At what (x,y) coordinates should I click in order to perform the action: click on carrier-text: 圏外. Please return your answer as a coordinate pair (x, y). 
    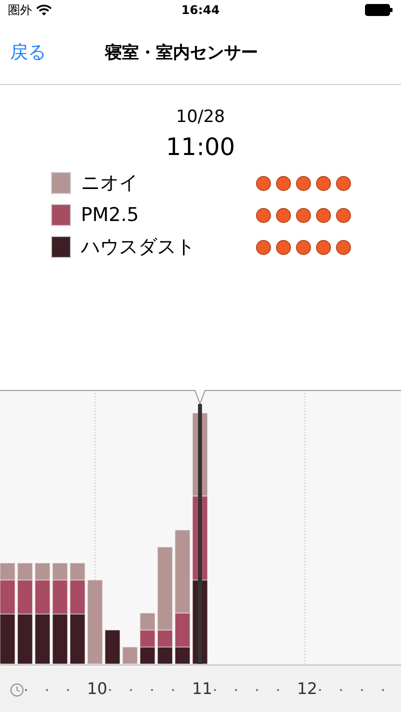
    Looking at the image, I should click on (20, 10).